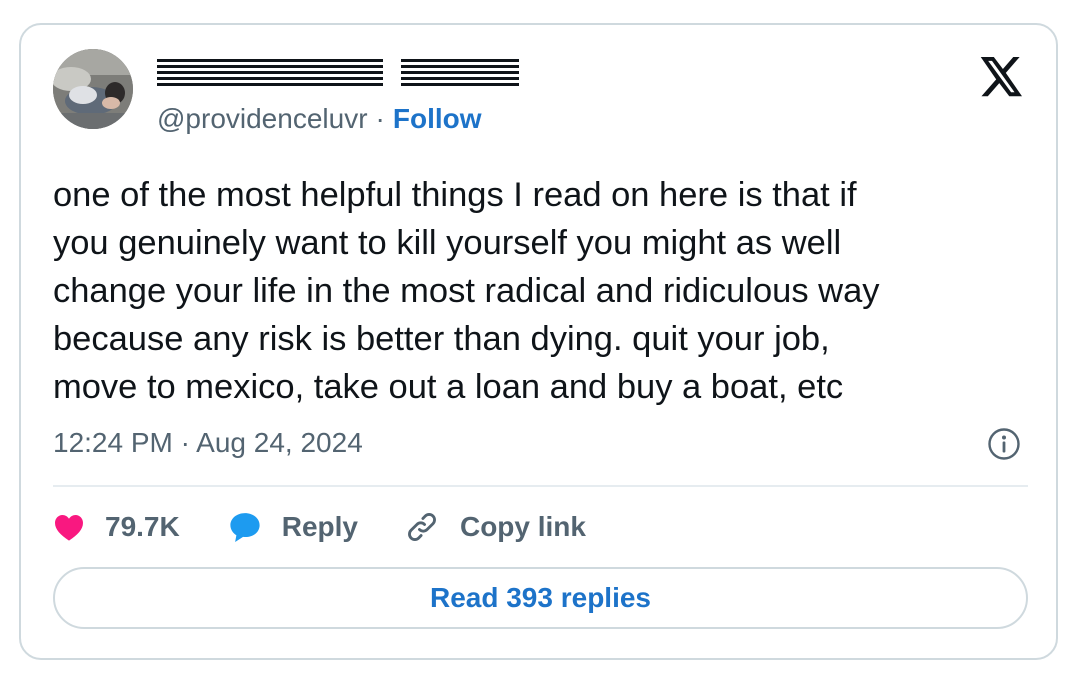 This screenshot has width=1085, height=684. What do you see at coordinates (208, 443) in the screenshot?
I see `tweet-timestamp: 12:24 PM · Aug 24, 2024` at bounding box center [208, 443].